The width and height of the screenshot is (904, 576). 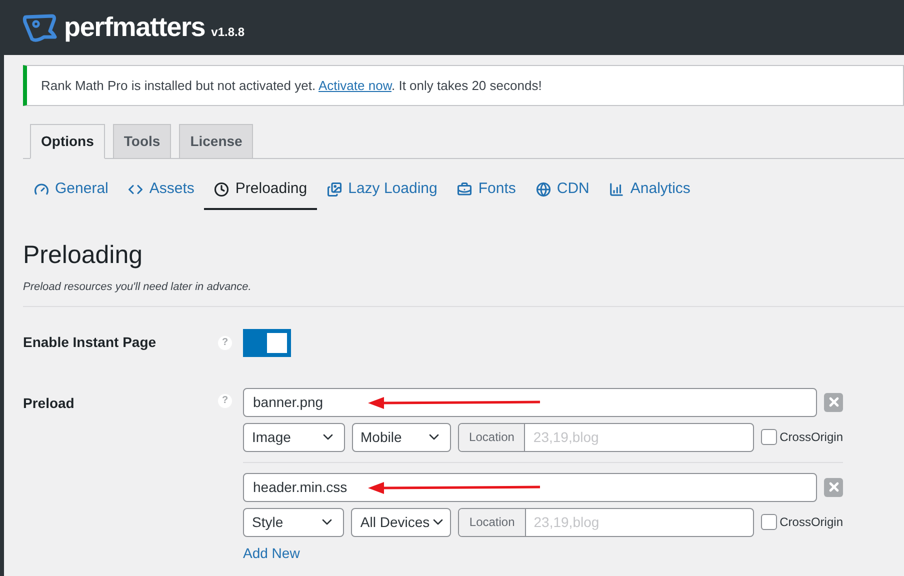 I want to click on field-label: Preload, so click(x=49, y=403).